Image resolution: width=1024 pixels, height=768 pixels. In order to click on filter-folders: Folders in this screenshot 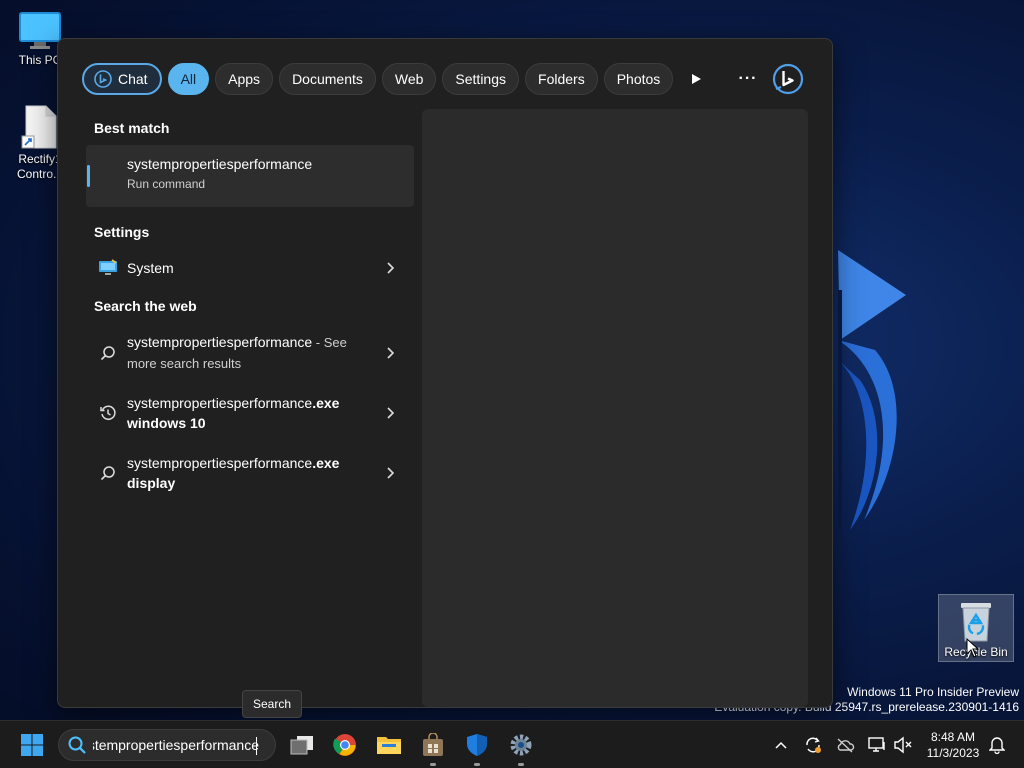, I will do `click(561, 79)`.